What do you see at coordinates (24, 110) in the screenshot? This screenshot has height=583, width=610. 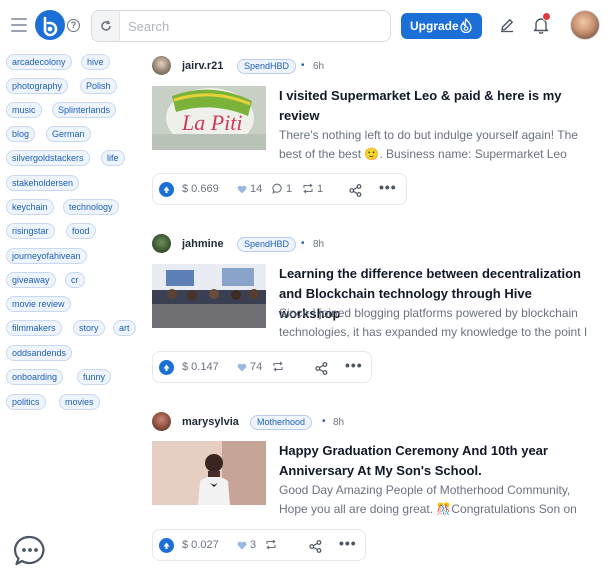 I see `tag-music: music` at bounding box center [24, 110].